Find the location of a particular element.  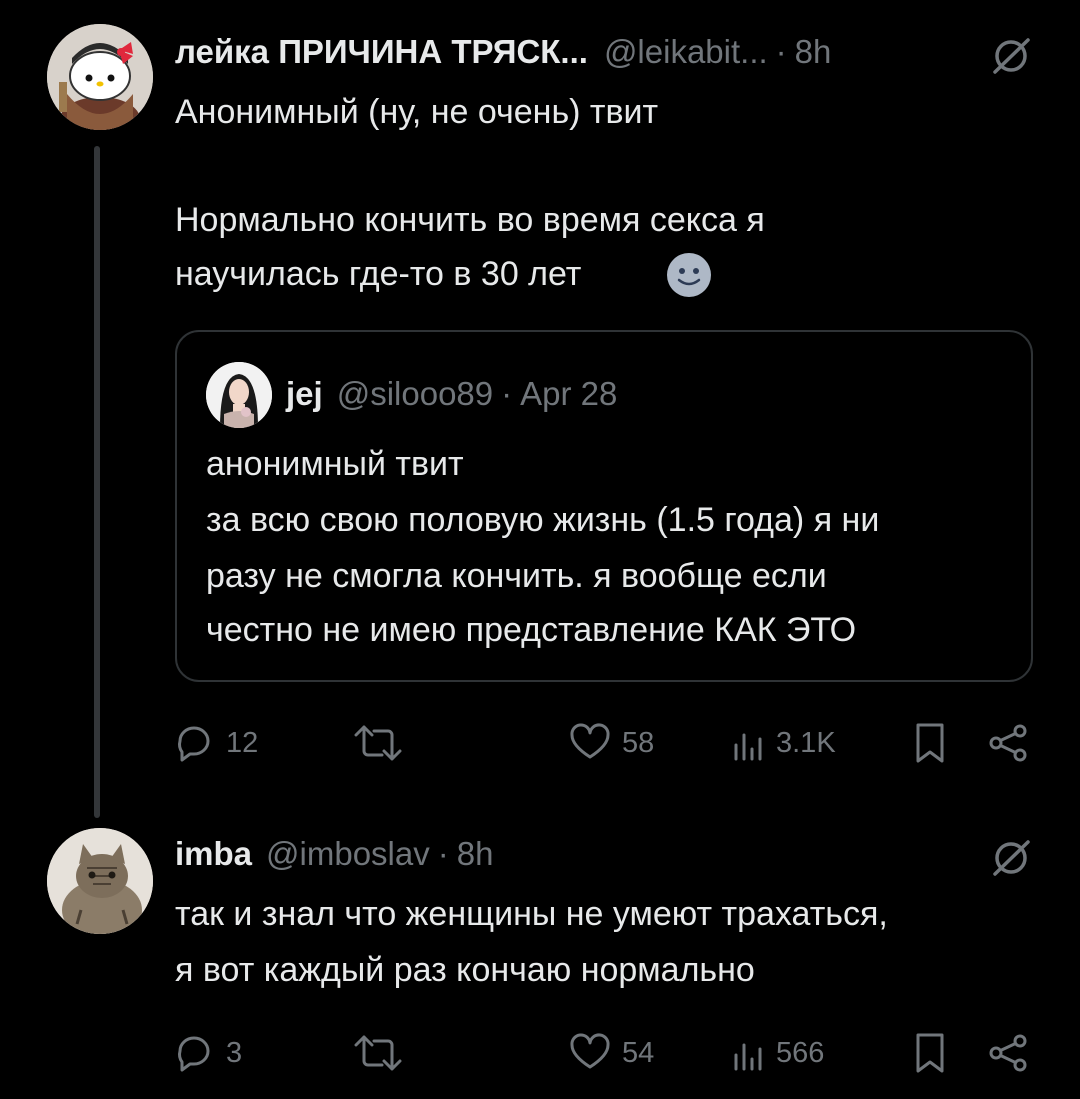

quoted-text-line-1: анонимный твит is located at coordinates (335, 464).